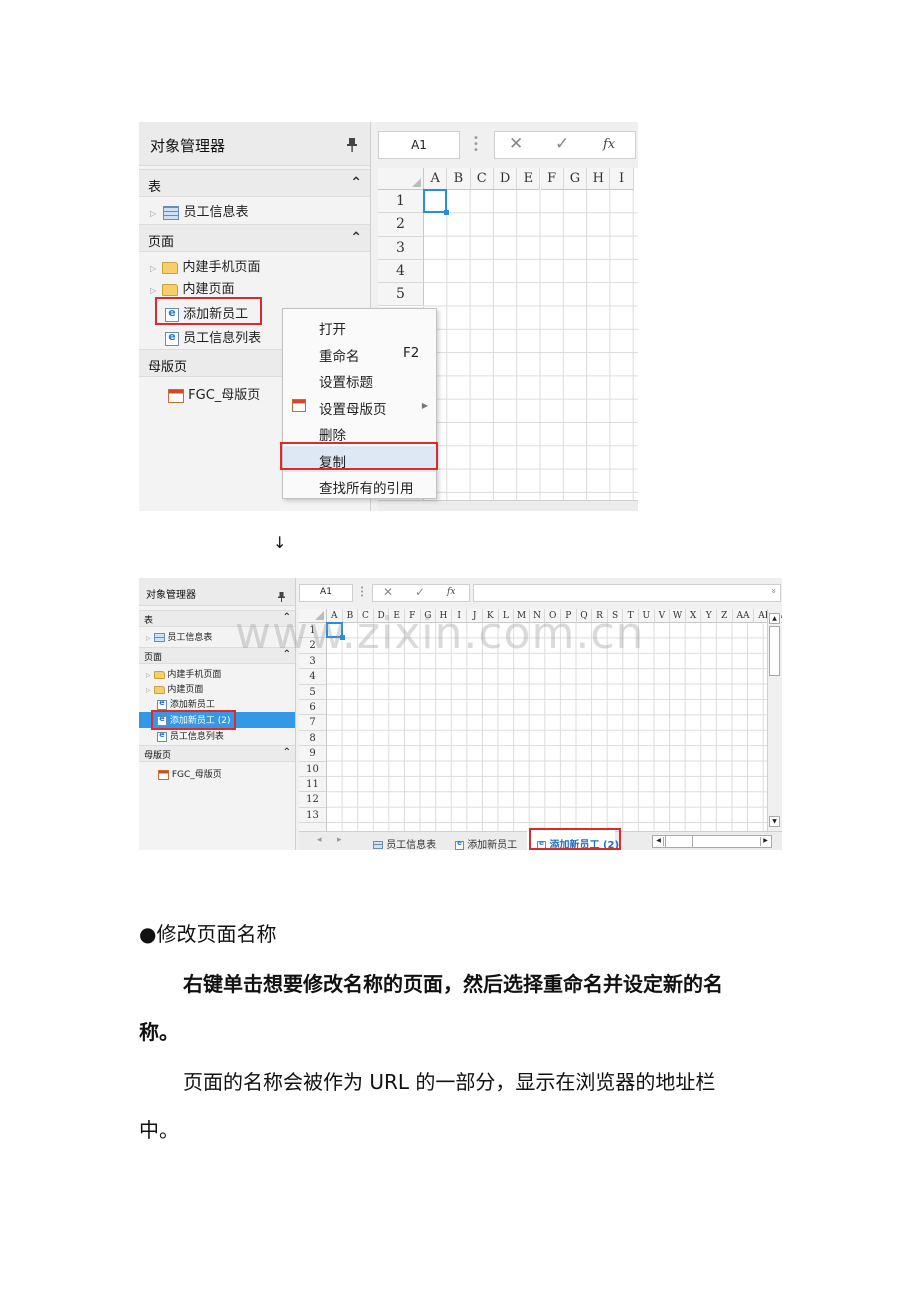 This screenshot has height=1302, width=920. What do you see at coordinates (599, 179) in the screenshot?
I see `column-header: H` at bounding box center [599, 179].